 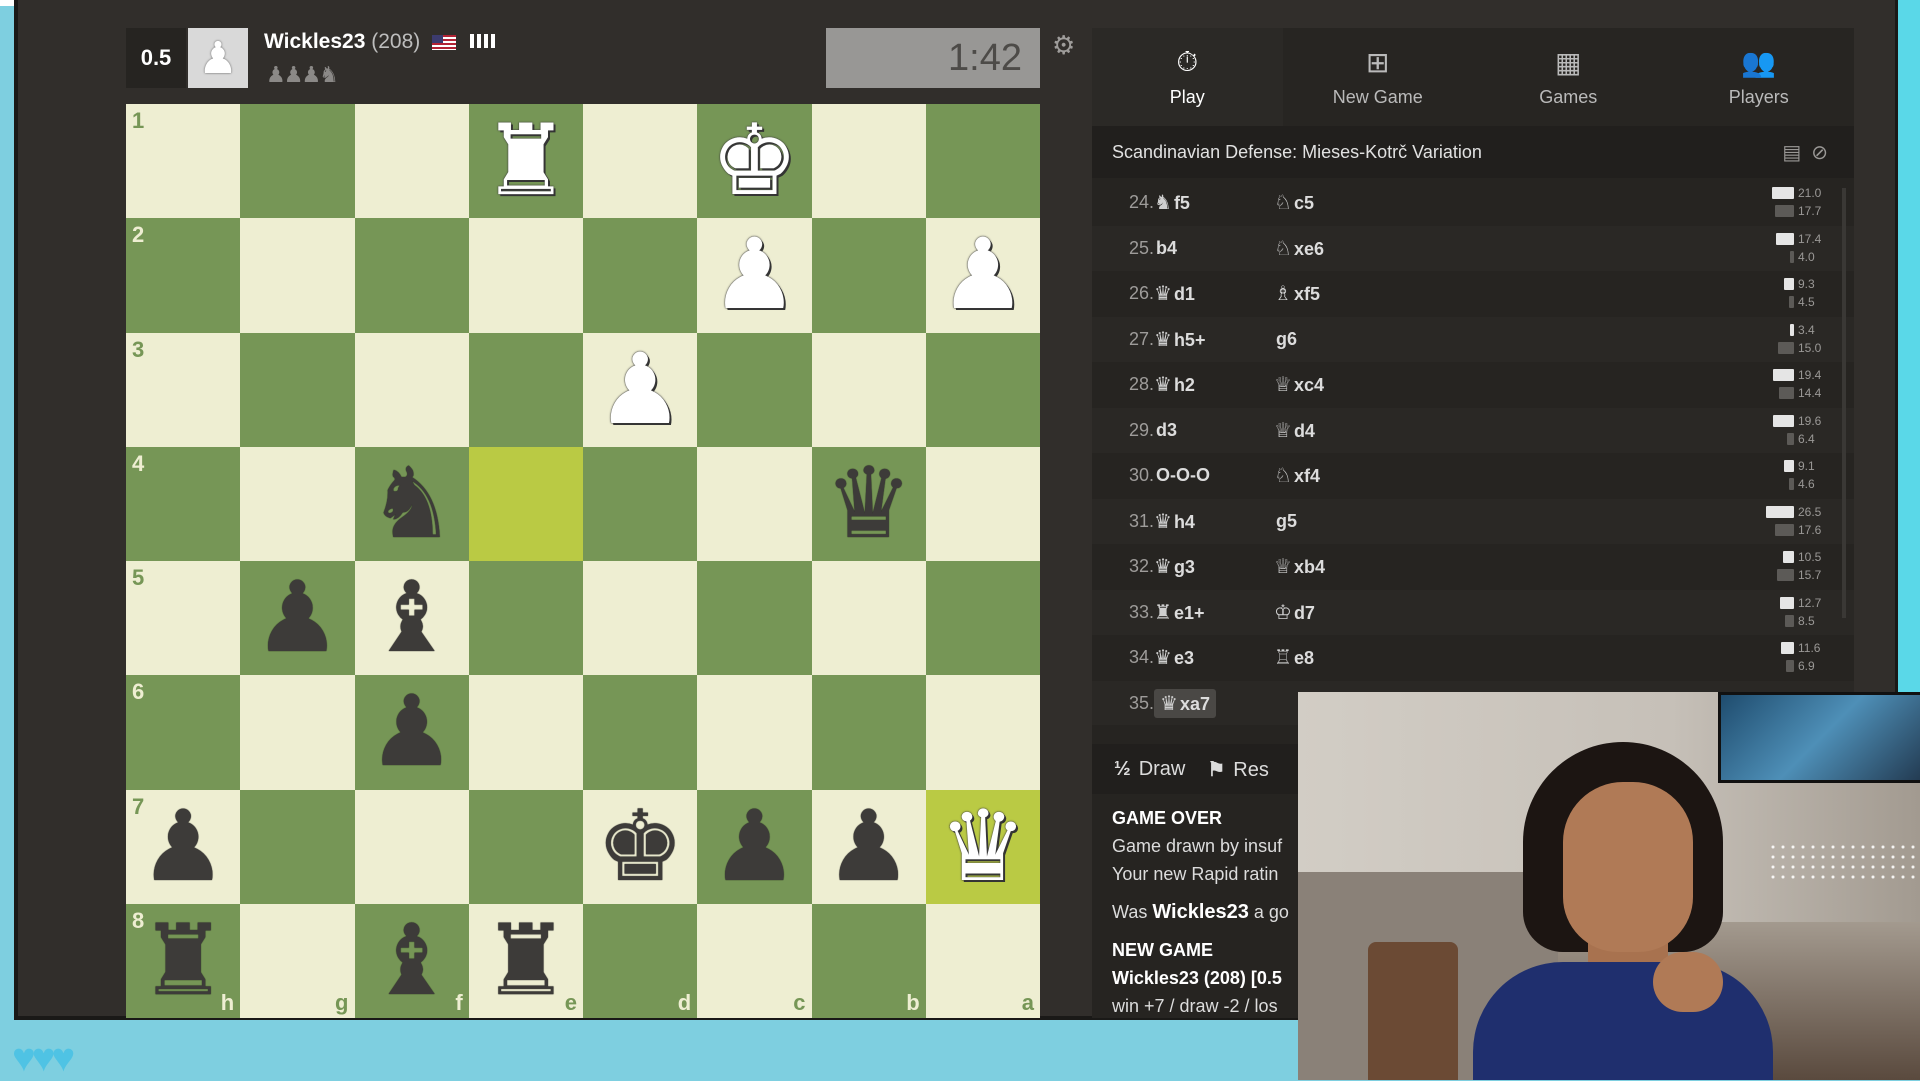 What do you see at coordinates (982, 161) in the screenshot?
I see `square-a1` at bounding box center [982, 161].